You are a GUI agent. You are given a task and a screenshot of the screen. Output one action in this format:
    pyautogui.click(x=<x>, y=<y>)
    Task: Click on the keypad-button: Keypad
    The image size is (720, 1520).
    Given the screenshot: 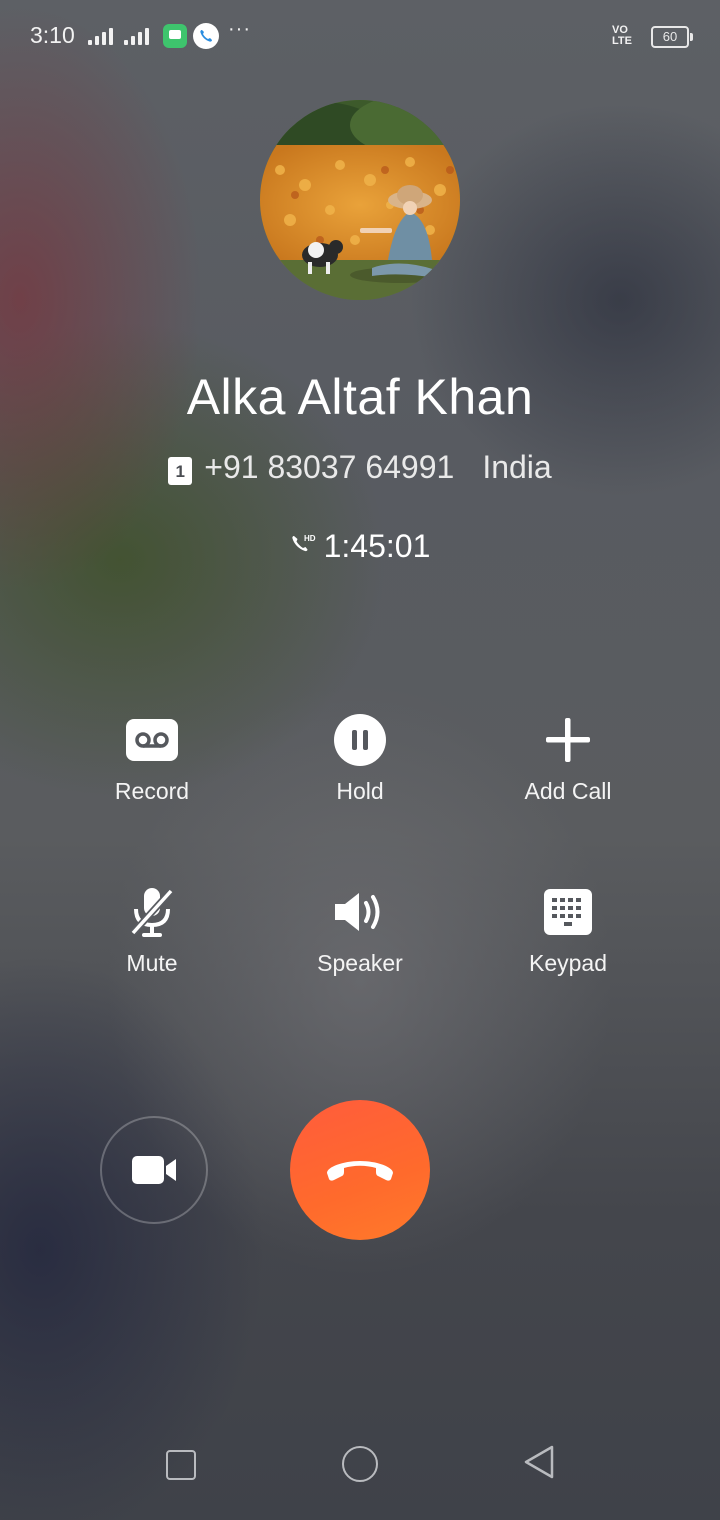 What is the action you would take?
    pyautogui.click(x=568, y=930)
    